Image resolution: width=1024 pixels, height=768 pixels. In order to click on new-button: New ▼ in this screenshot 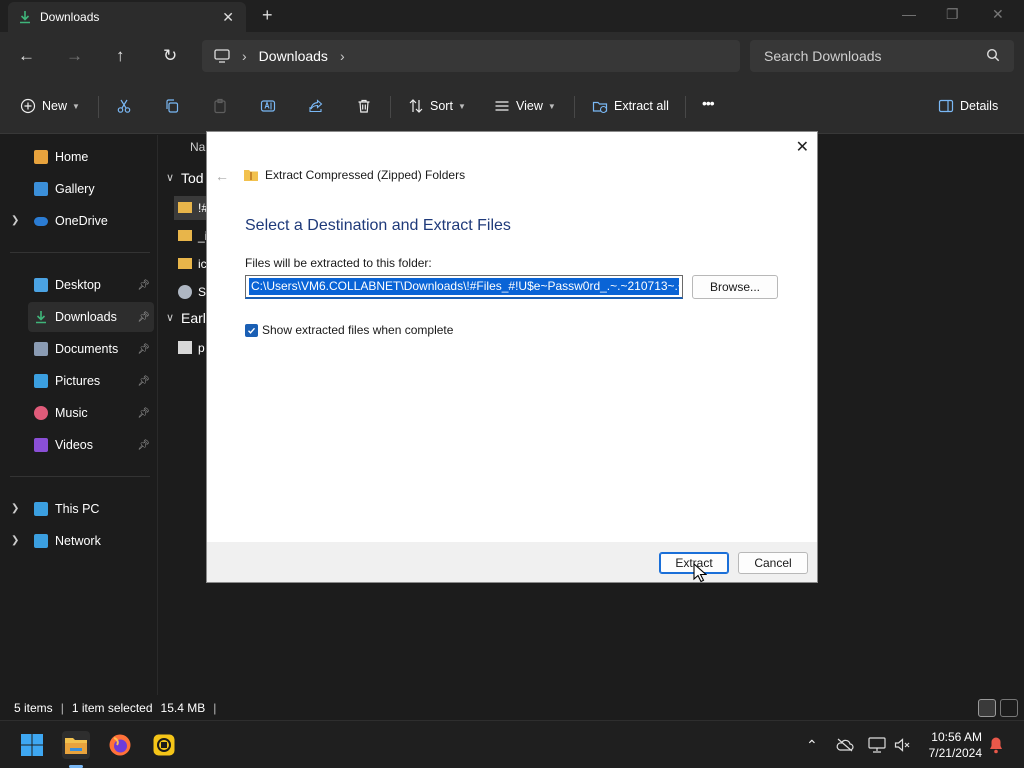, I will do `click(50, 106)`.